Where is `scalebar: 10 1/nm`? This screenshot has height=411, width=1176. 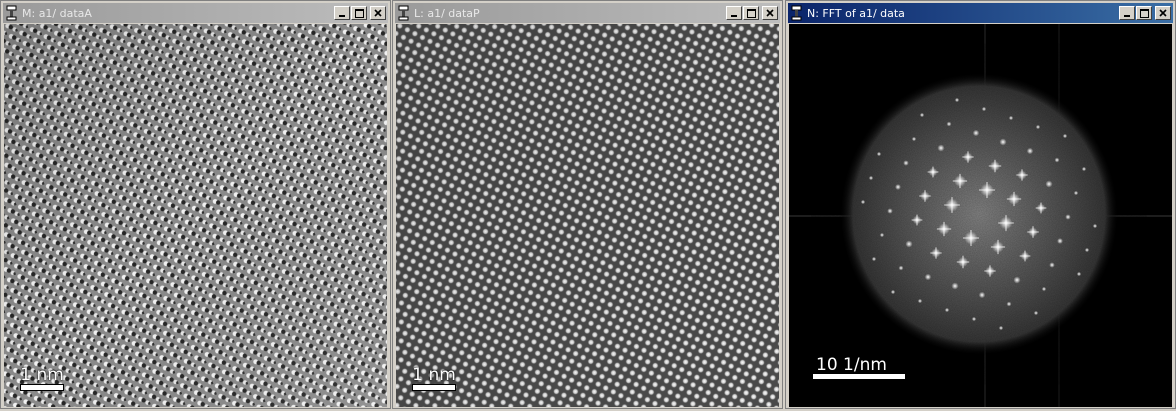 scalebar: 10 1/nm is located at coordinates (859, 367).